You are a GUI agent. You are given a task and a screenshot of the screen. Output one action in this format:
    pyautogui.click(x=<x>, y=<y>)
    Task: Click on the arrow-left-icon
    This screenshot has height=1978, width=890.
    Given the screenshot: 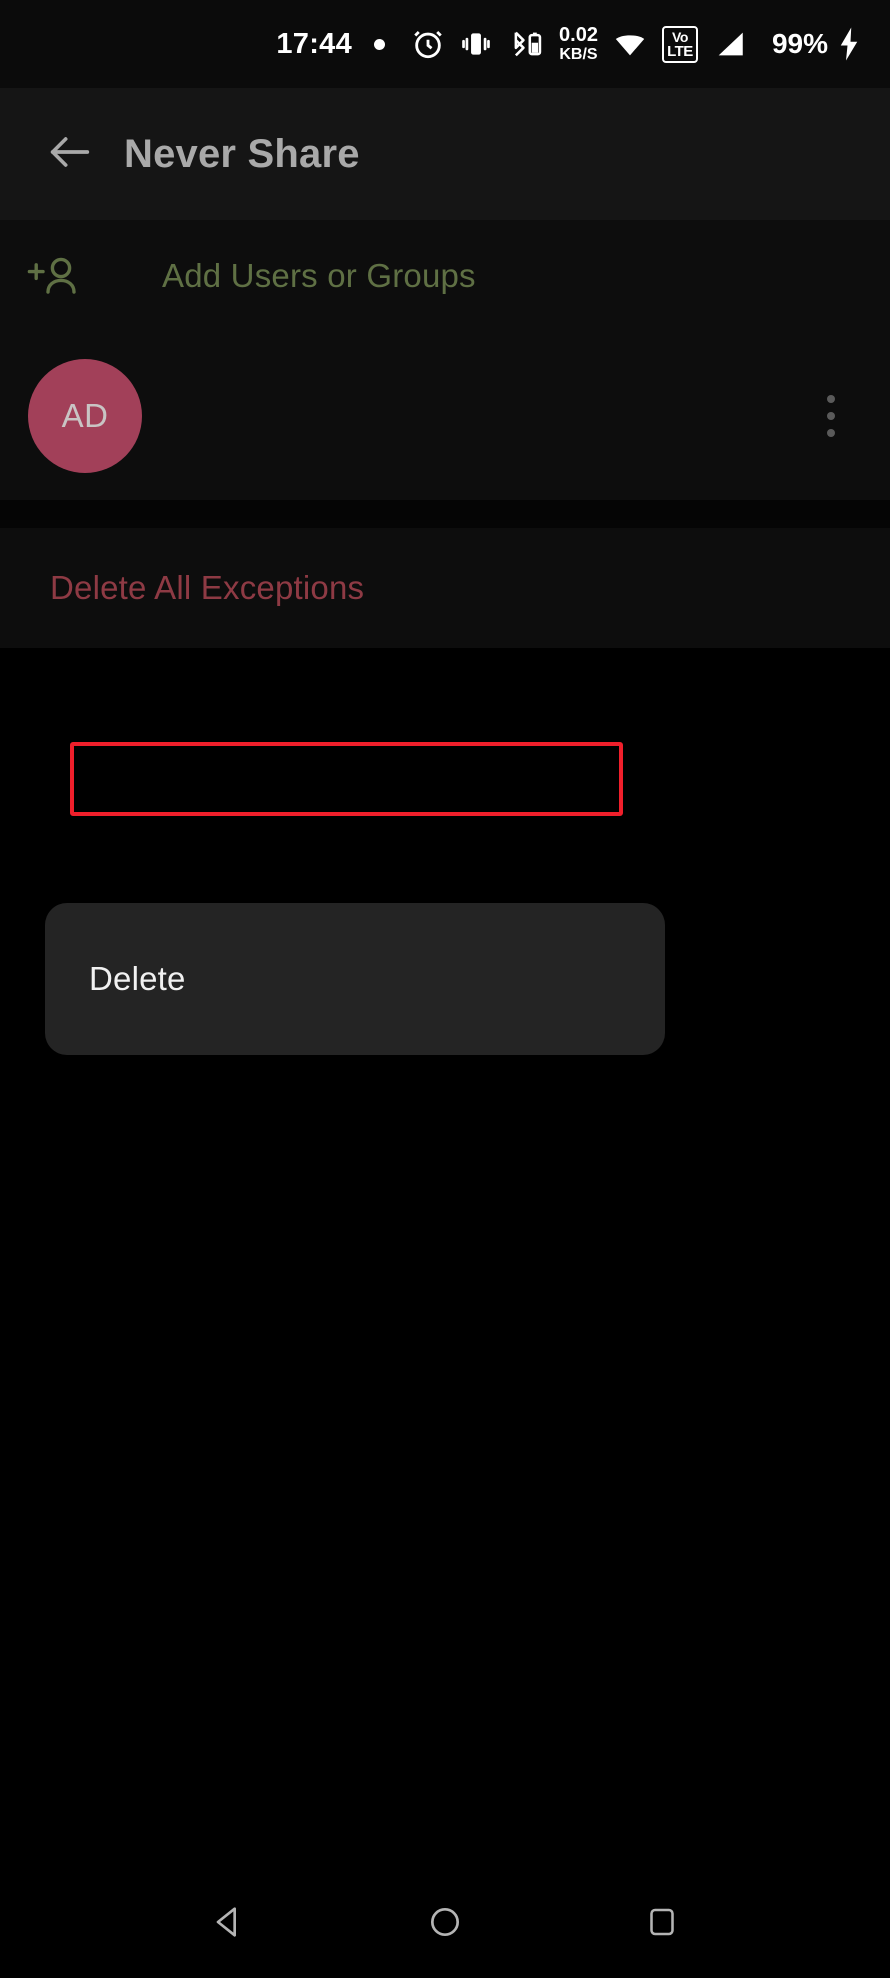 What is the action you would take?
    pyautogui.click(x=70, y=154)
    